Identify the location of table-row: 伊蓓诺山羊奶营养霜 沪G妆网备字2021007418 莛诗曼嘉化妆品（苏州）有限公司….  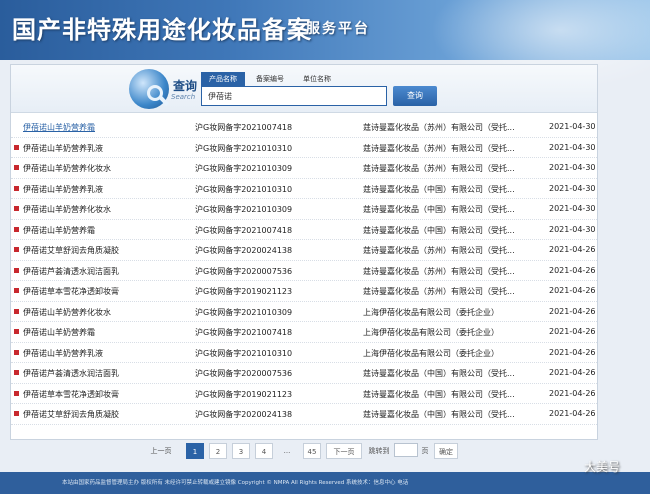
(304, 127).